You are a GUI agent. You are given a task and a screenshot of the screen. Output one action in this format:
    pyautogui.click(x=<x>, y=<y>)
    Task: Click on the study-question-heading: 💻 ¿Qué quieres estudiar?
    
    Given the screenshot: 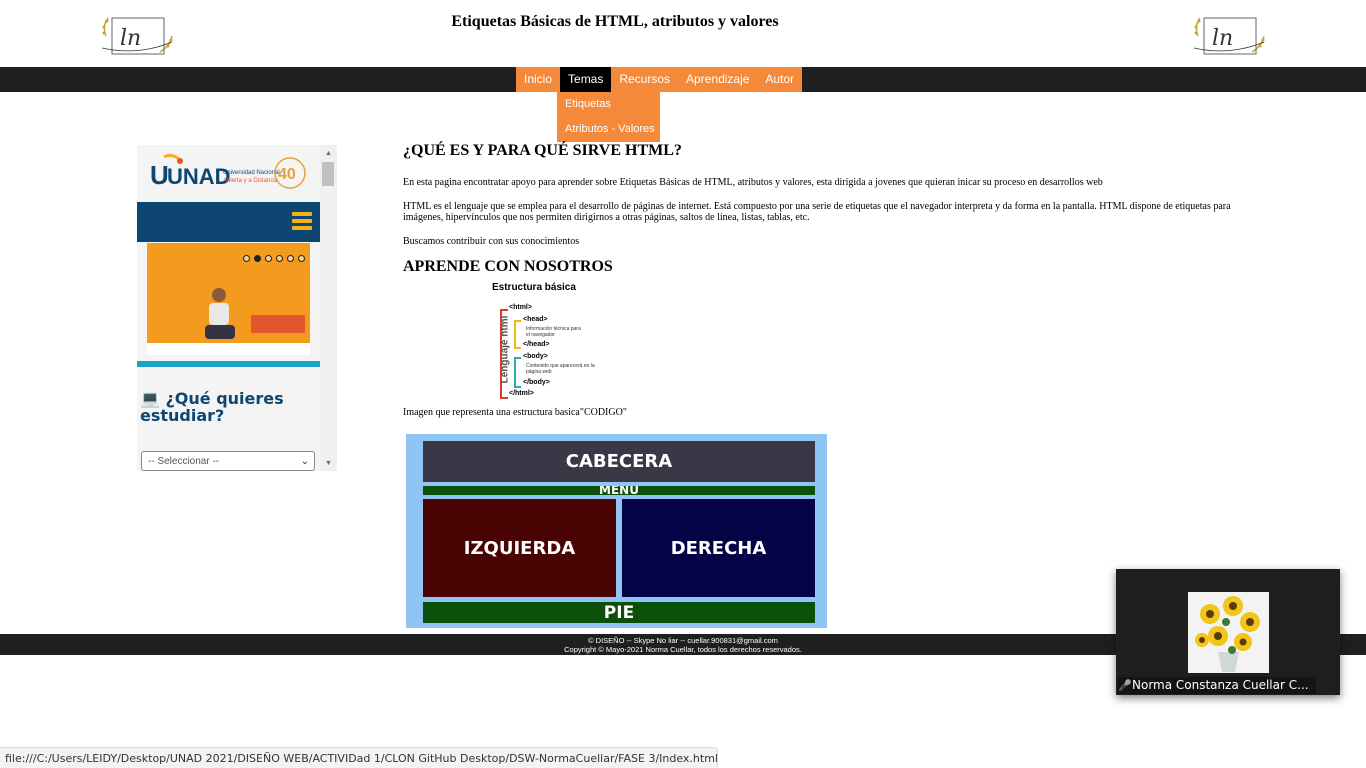 What is the action you would take?
    pyautogui.click(x=212, y=407)
    